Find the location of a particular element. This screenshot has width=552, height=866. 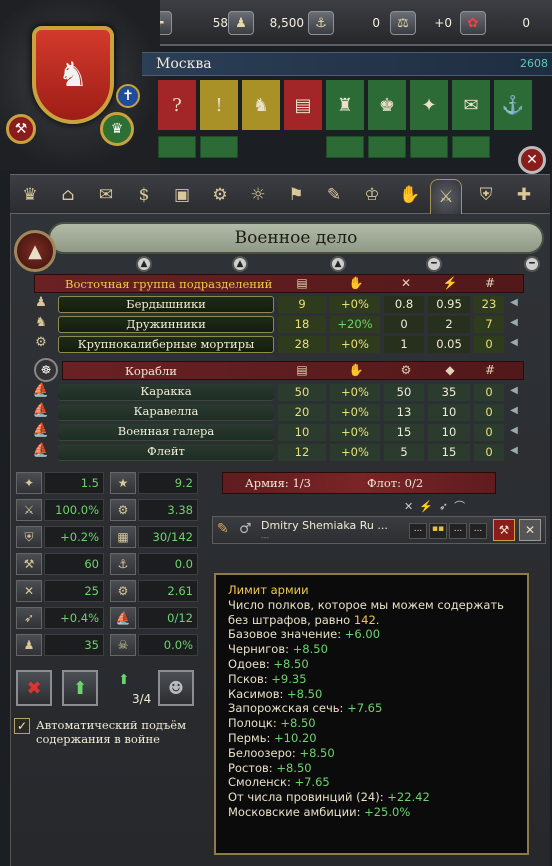

religion-icon: ✝ is located at coordinates (128, 96).